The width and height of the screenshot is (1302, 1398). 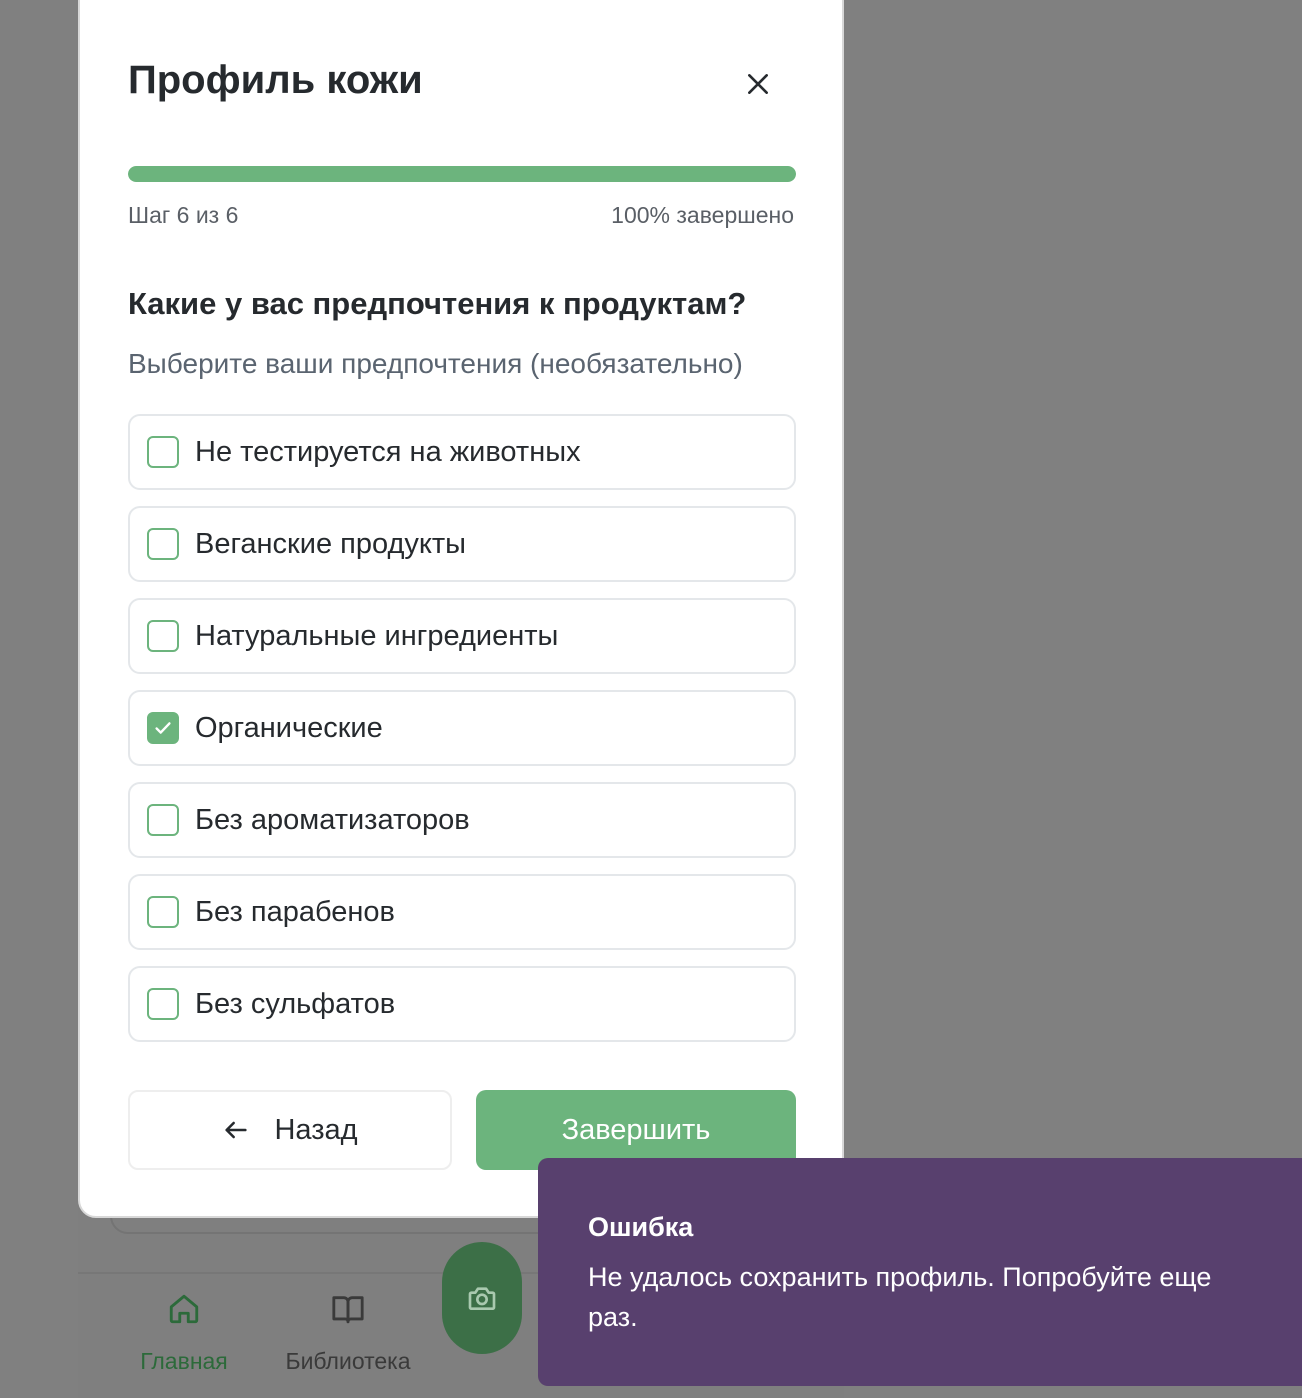 What do you see at coordinates (183, 215) in the screenshot?
I see `step-indicator: Шаг 6 из 6` at bounding box center [183, 215].